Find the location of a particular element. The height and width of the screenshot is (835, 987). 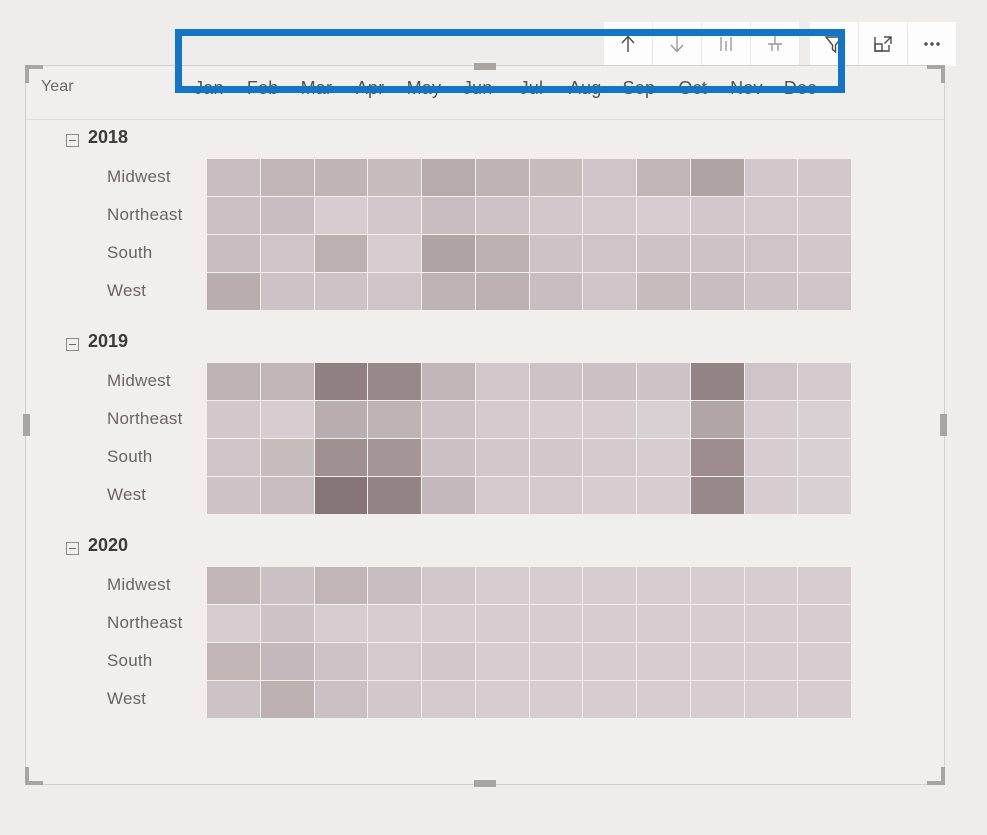

expand-all-icon is located at coordinates (726, 44).